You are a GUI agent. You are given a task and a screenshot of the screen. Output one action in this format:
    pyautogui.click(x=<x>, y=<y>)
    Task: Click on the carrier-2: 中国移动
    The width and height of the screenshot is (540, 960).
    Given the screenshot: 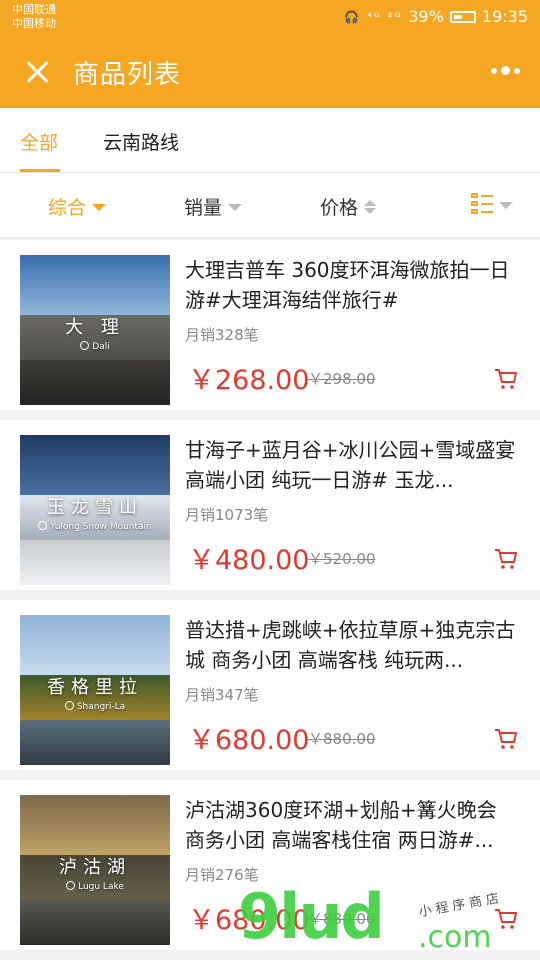 What is the action you would take?
    pyautogui.click(x=34, y=23)
    